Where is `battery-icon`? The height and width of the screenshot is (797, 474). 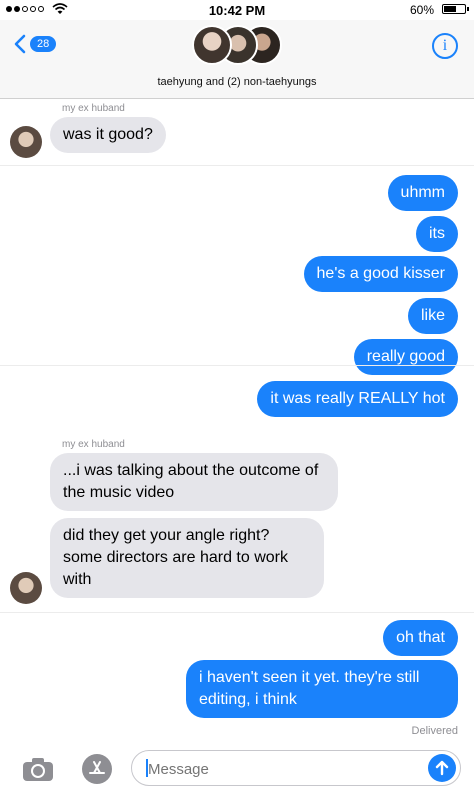 battery-icon is located at coordinates (455, 9).